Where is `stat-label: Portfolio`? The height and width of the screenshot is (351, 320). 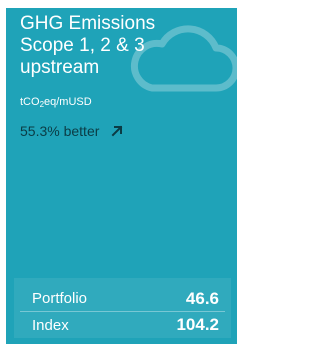
stat-label: Portfolio is located at coordinates (60, 298).